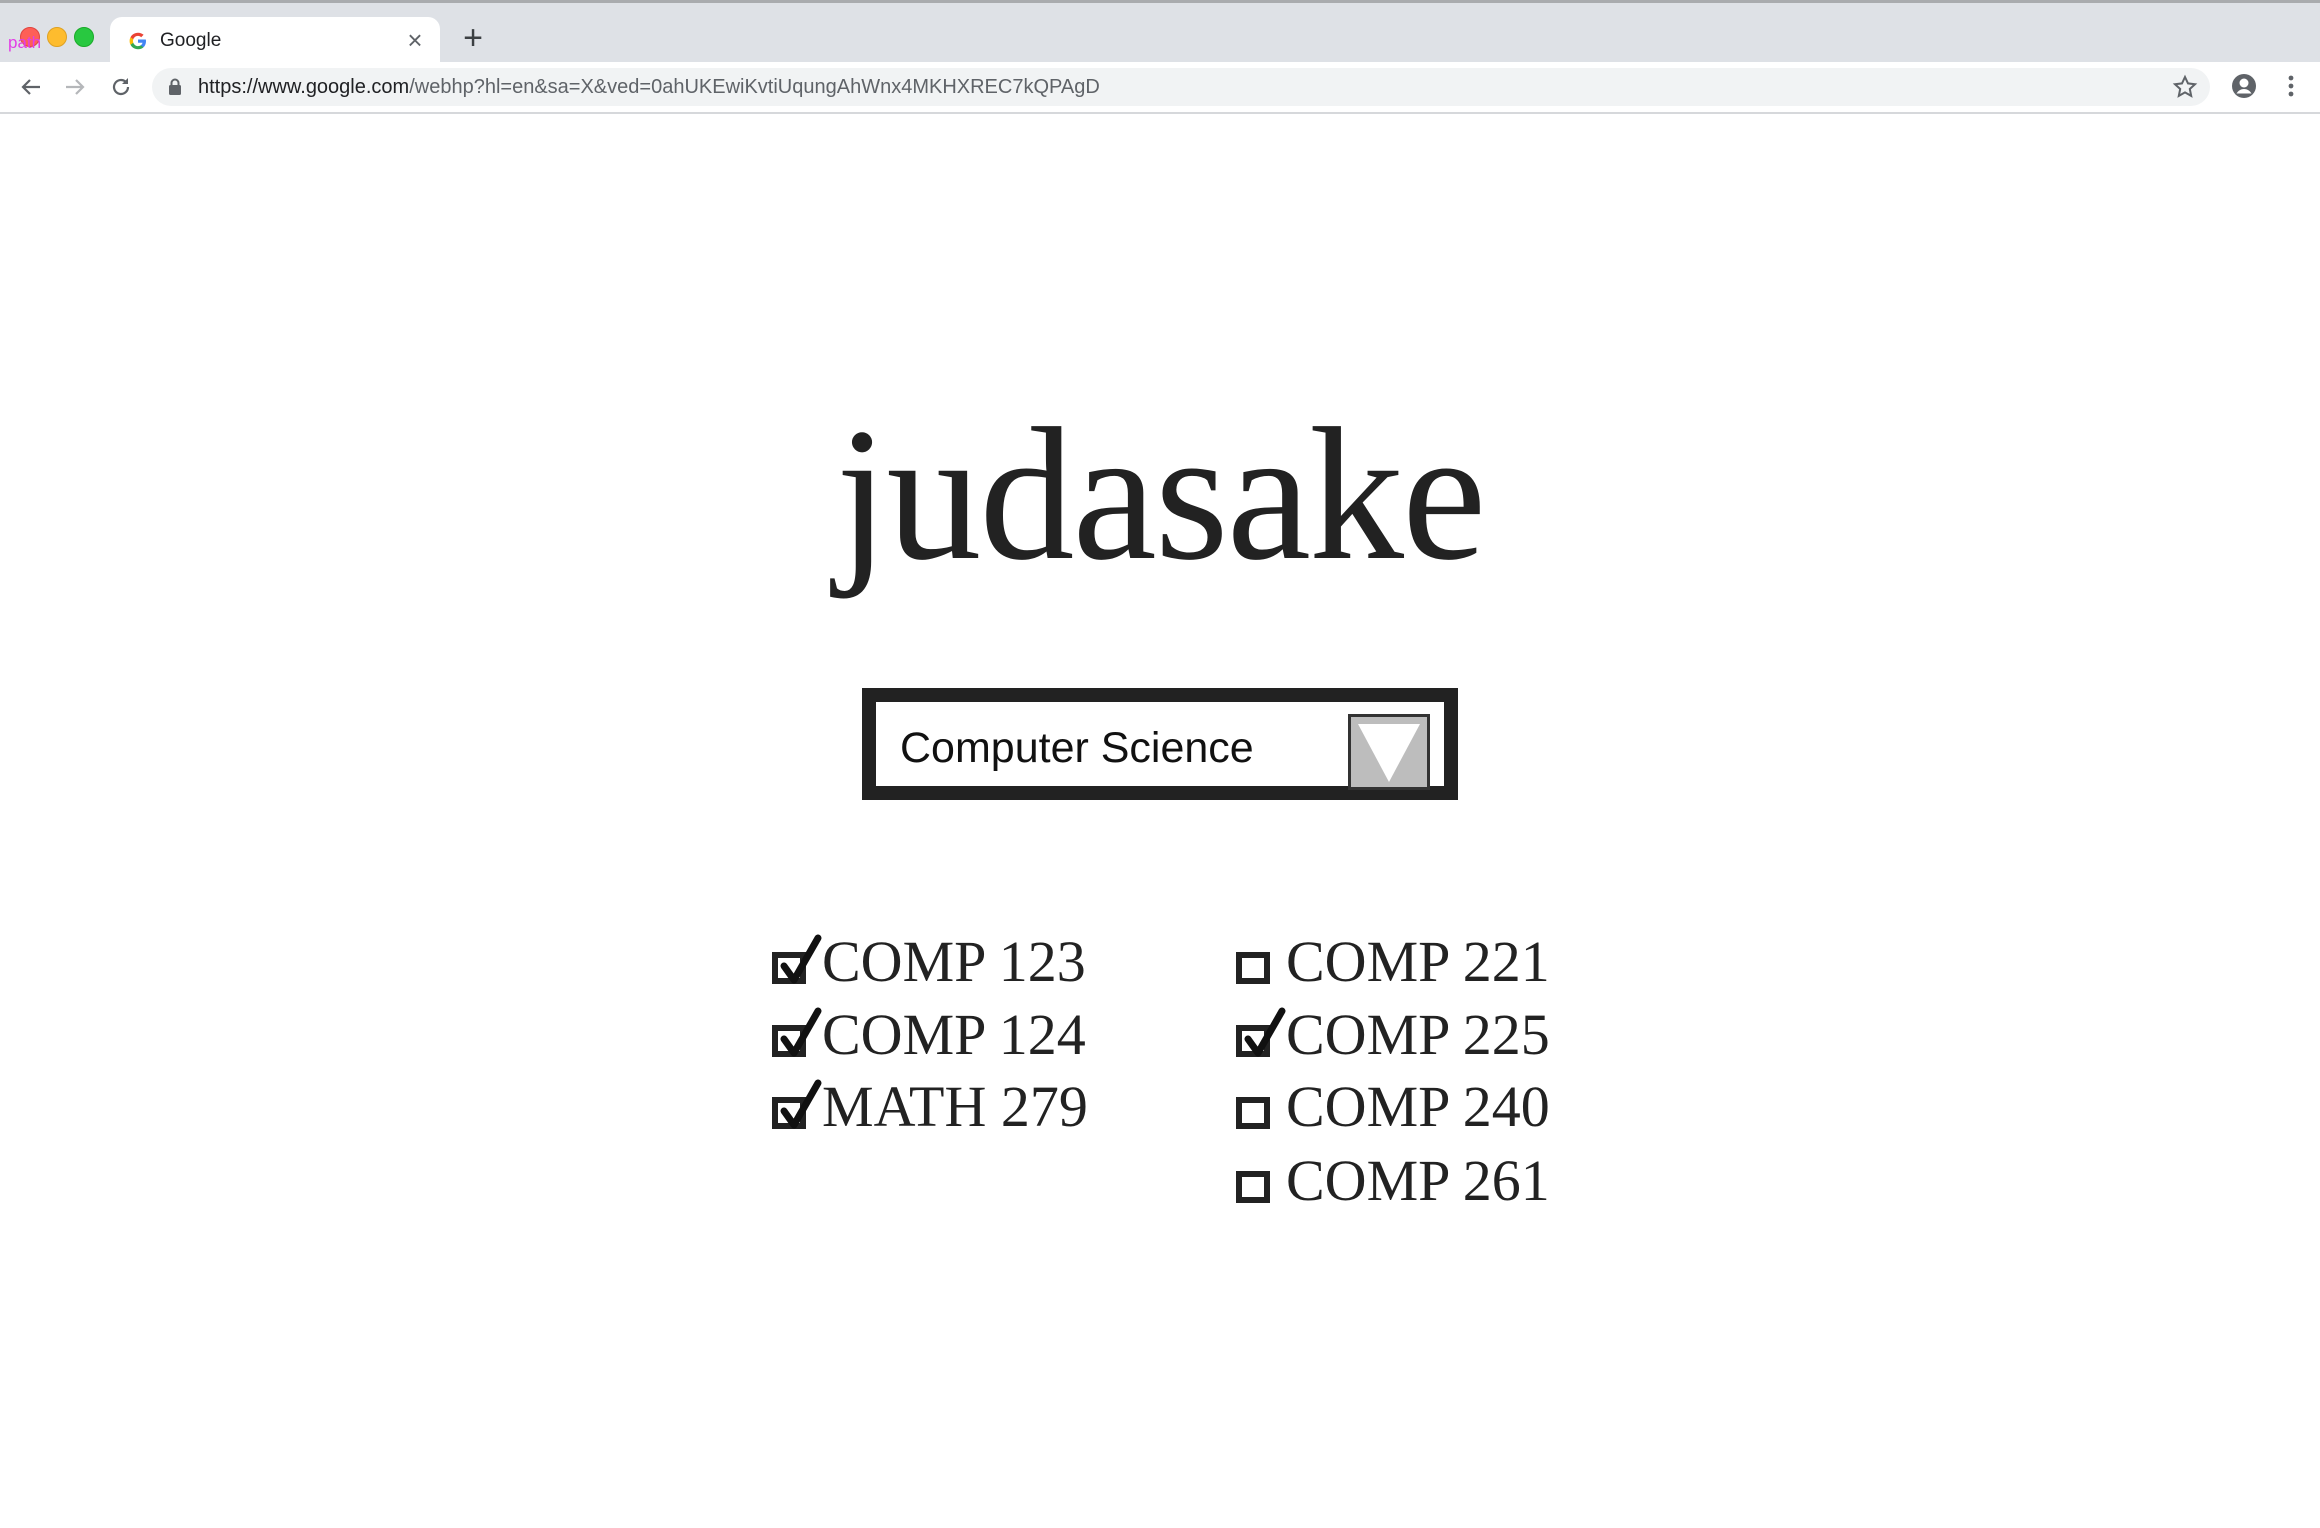  Describe the element at coordinates (1418, 1106) in the screenshot. I see `course-label: COMP 240` at that location.